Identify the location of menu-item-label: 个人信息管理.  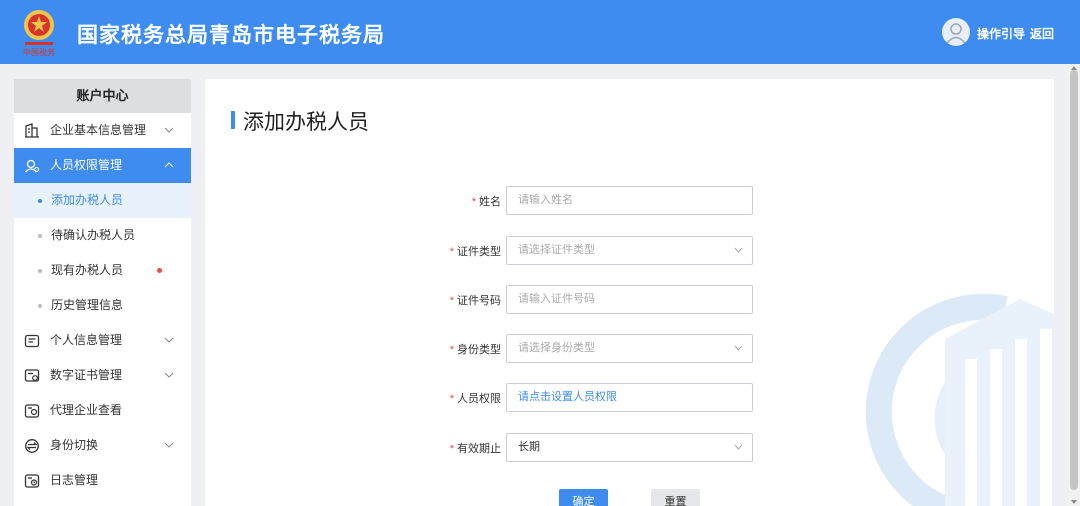
(86, 340).